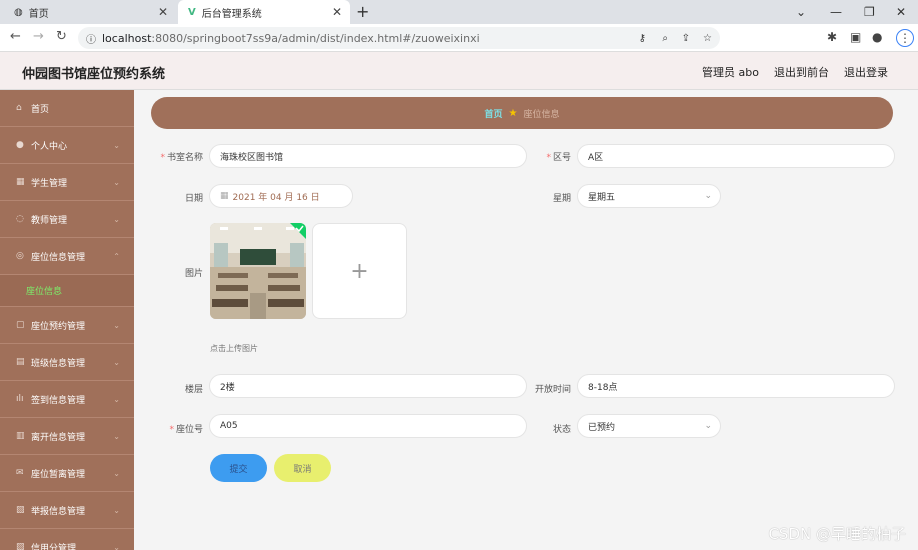 This screenshot has height=550, width=918. I want to click on sidebar-item-reports: ▧ 举报信息管理 ⌄, so click(67, 510).